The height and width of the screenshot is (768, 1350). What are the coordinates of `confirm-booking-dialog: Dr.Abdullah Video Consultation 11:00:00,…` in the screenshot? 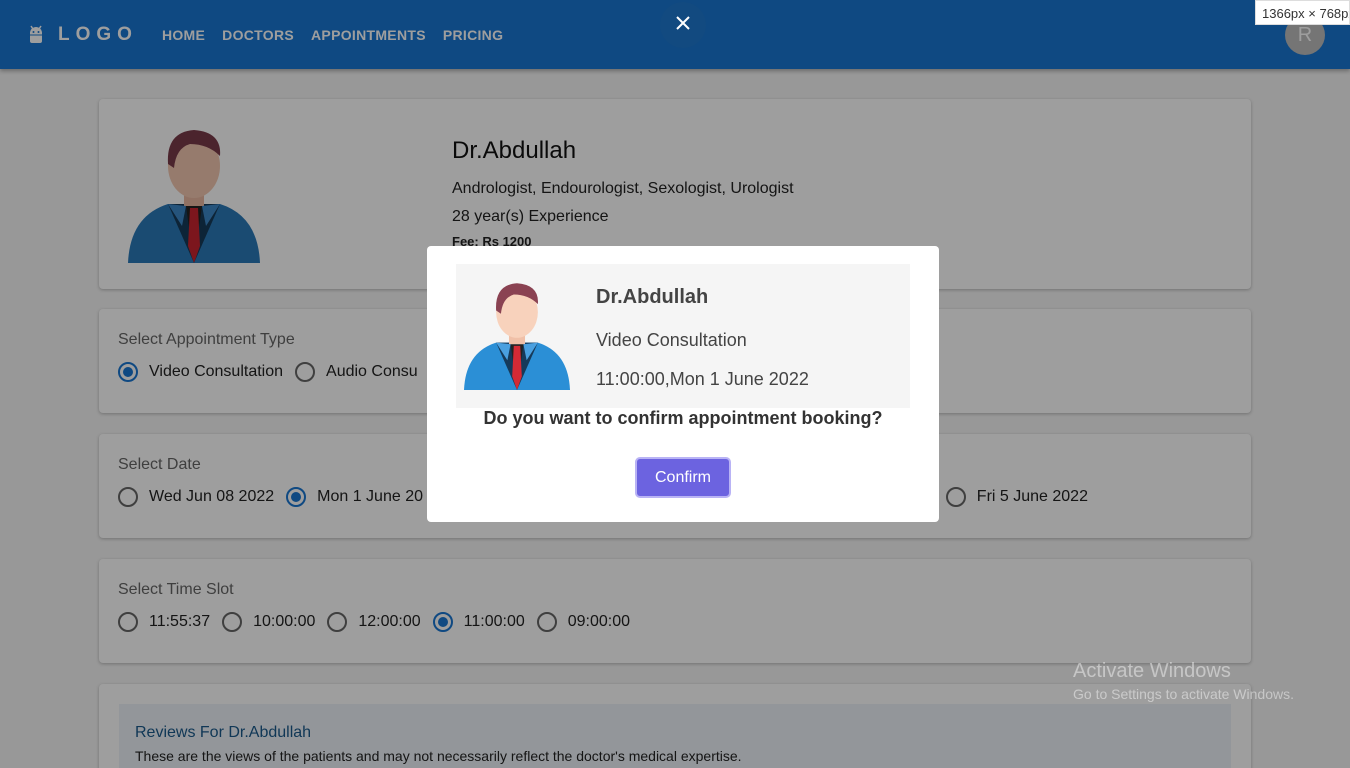 It's located at (683, 384).